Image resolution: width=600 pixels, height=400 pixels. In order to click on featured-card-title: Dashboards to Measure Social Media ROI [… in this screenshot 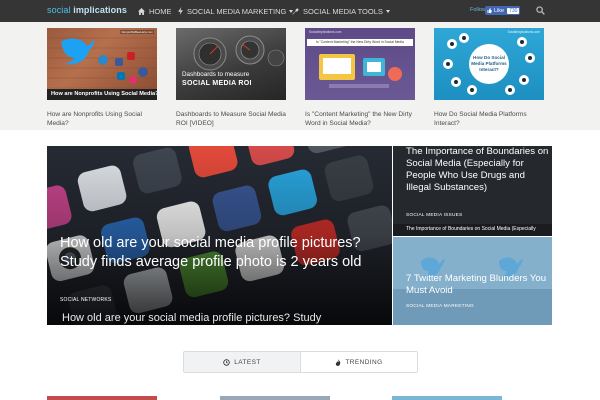, I will do `click(231, 119)`.